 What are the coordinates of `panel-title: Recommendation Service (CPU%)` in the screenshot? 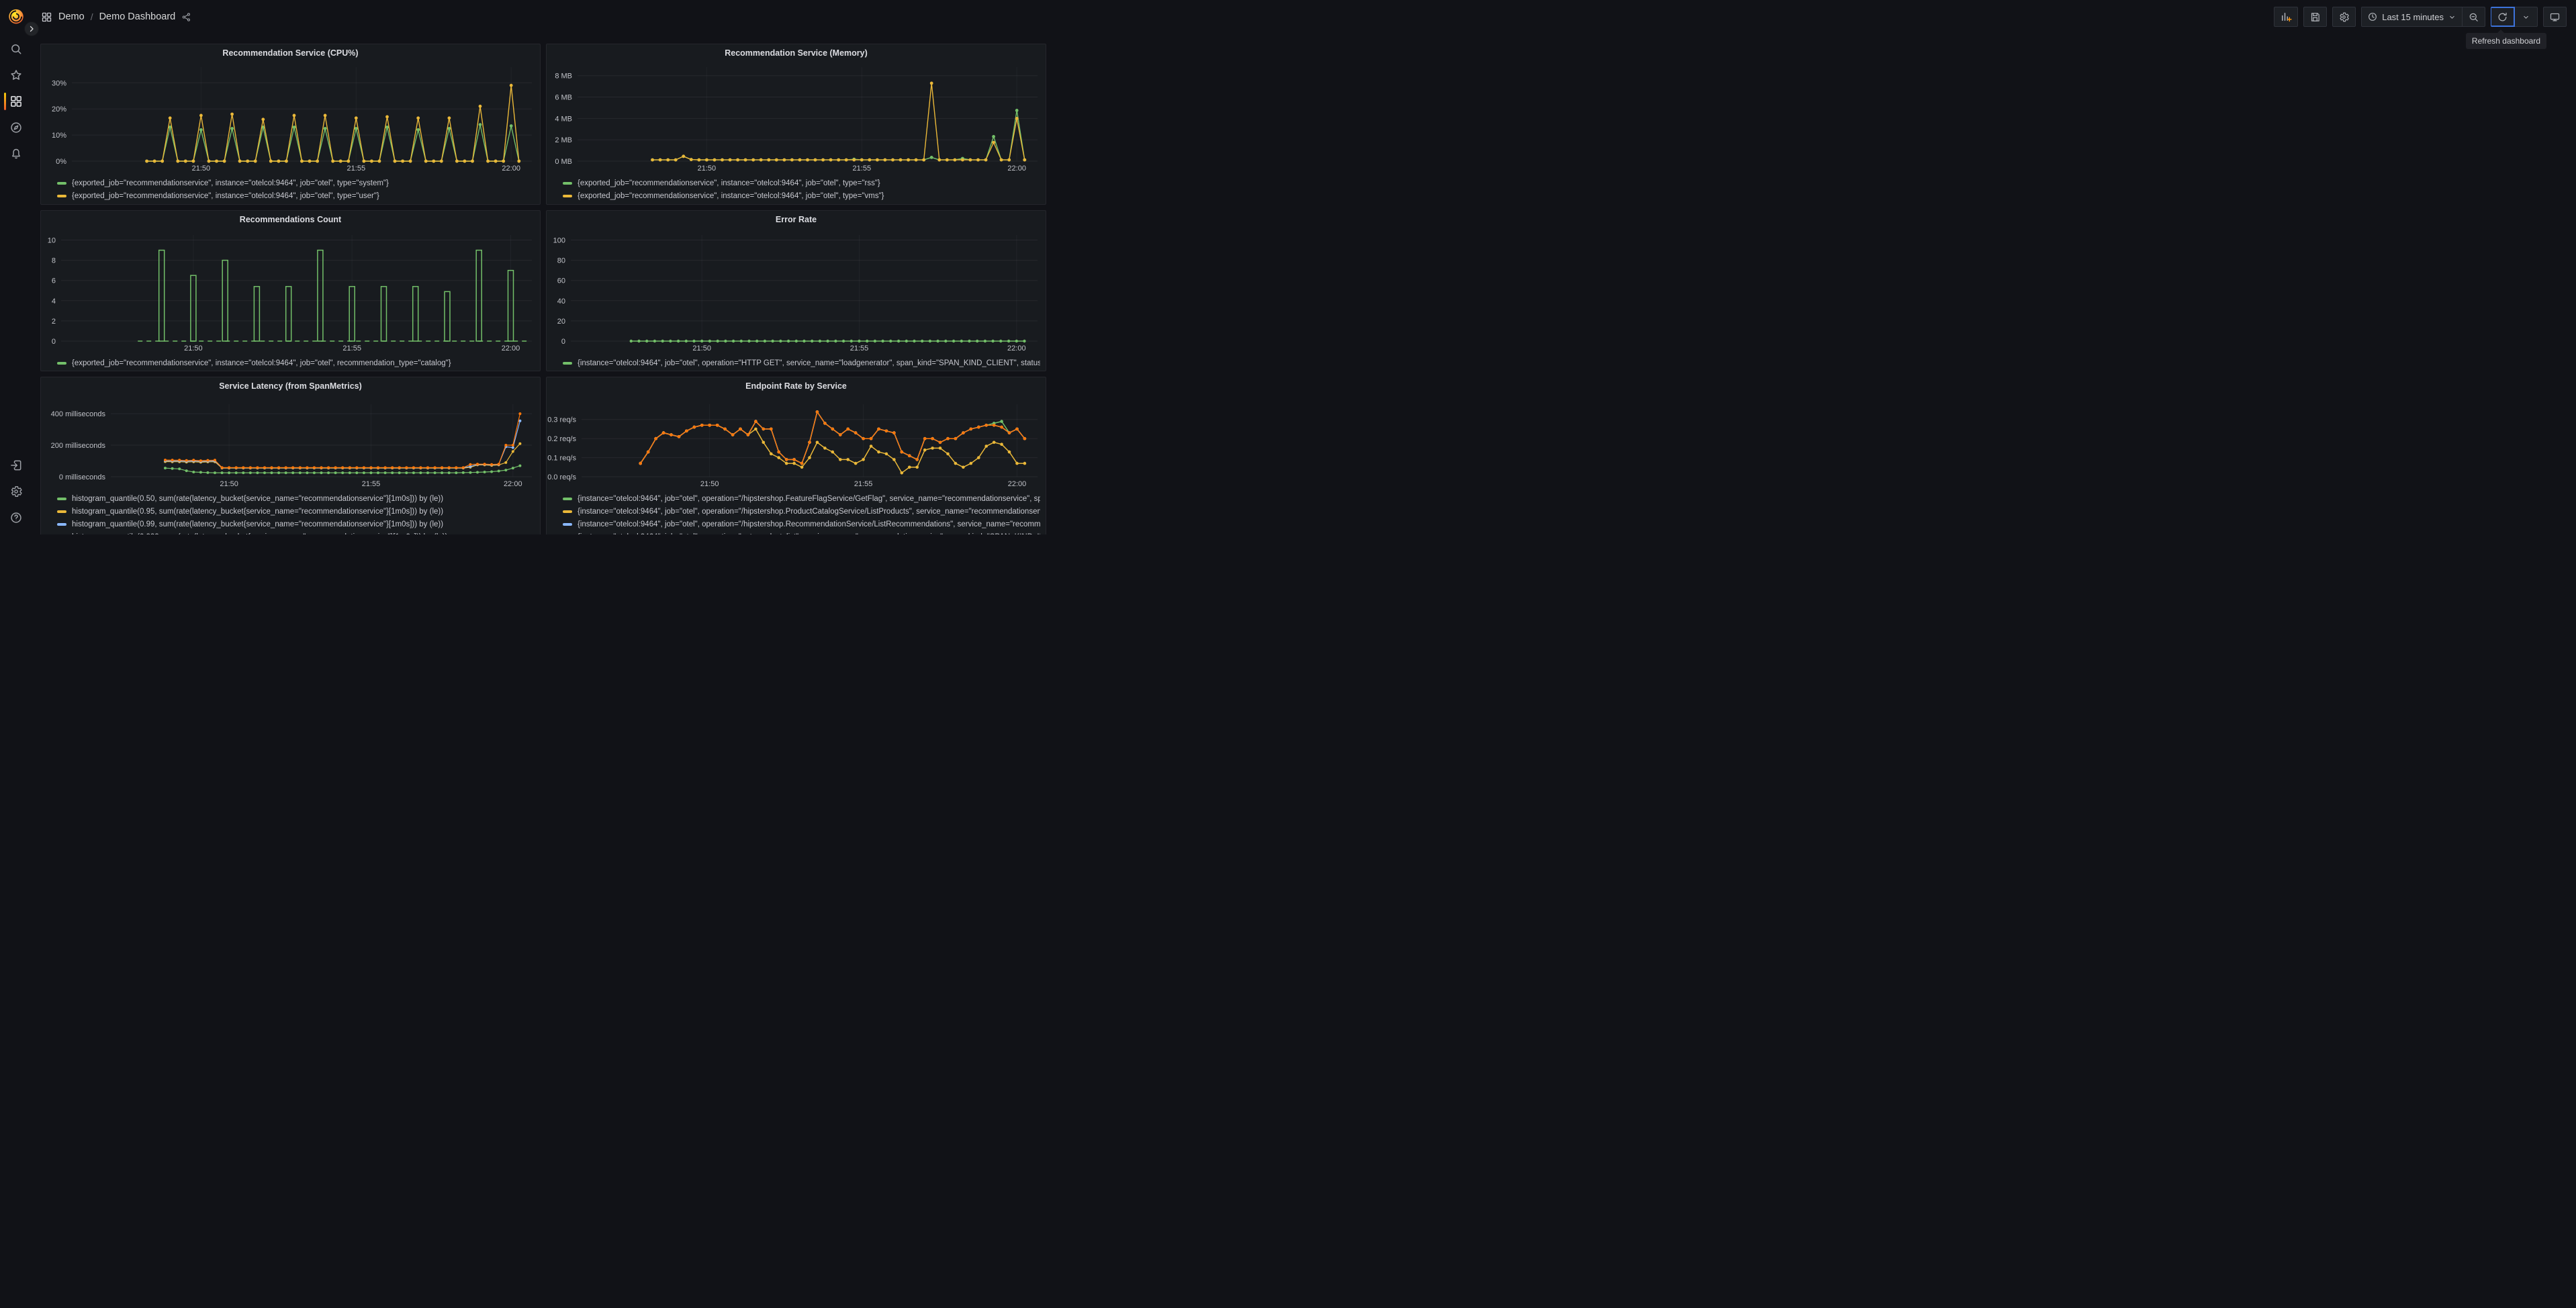 It's located at (290, 53).